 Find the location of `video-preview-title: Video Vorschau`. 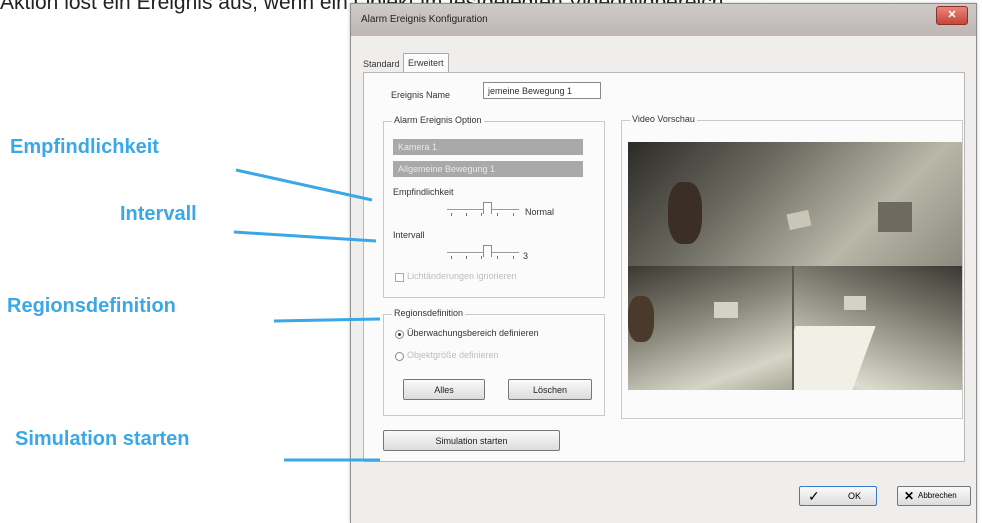

video-preview-title: Video Vorschau is located at coordinates (663, 119).